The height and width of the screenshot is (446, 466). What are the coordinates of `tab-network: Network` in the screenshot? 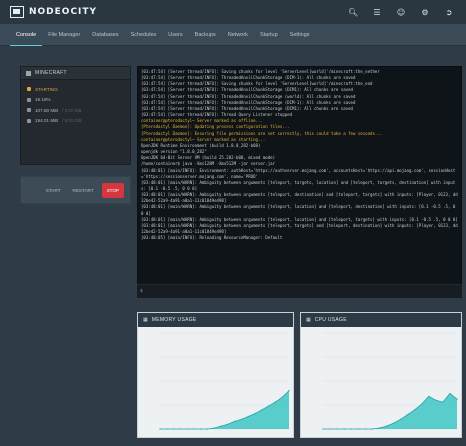 It's located at (238, 35).